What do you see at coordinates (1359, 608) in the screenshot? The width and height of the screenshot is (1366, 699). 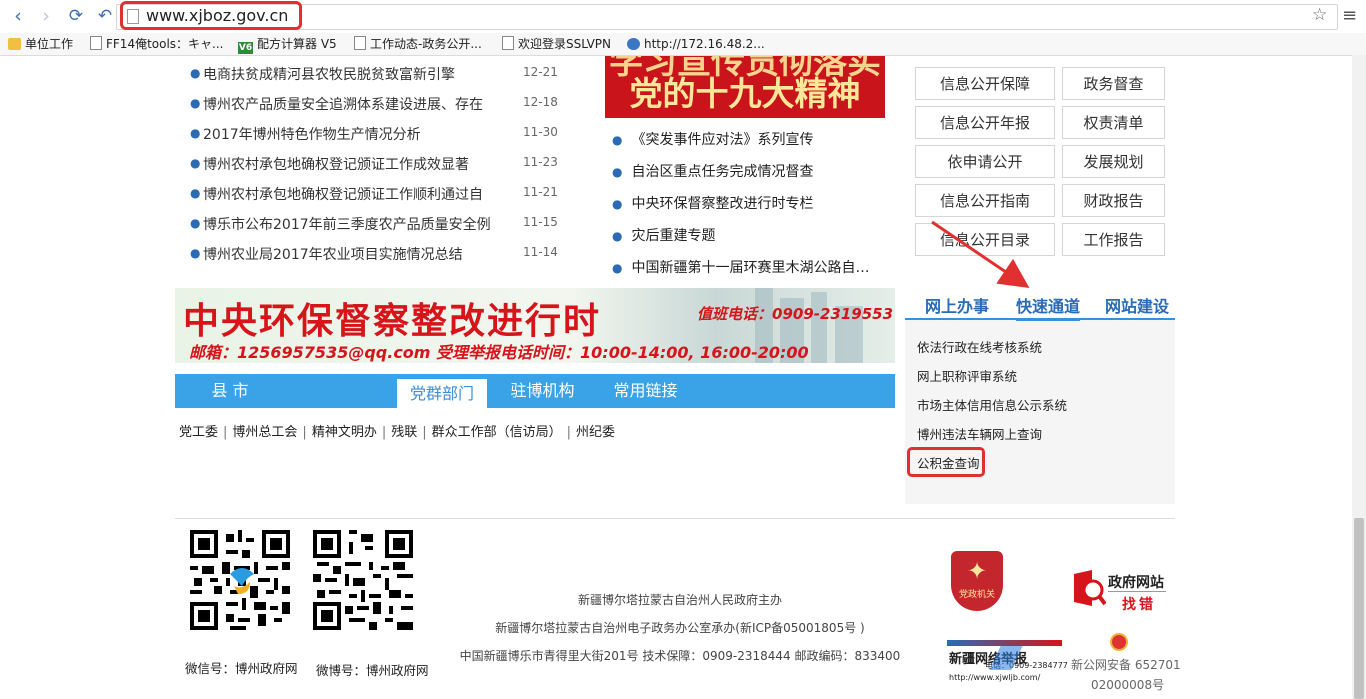 I see `scrollbar-thumb` at bounding box center [1359, 608].